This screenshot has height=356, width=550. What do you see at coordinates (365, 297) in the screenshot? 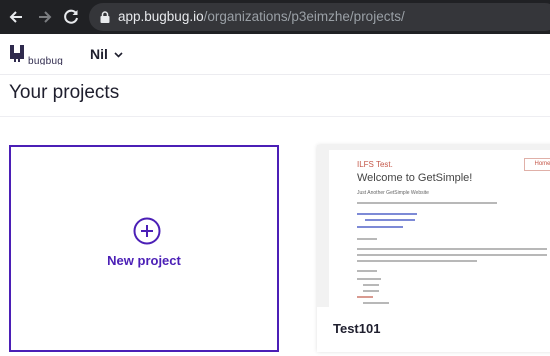
I see `thumbnail-red-line` at bounding box center [365, 297].